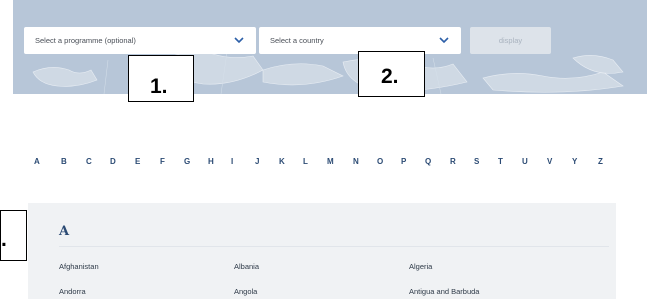  What do you see at coordinates (403, 161) in the screenshot?
I see `letter-link-p: P` at bounding box center [403, 161].